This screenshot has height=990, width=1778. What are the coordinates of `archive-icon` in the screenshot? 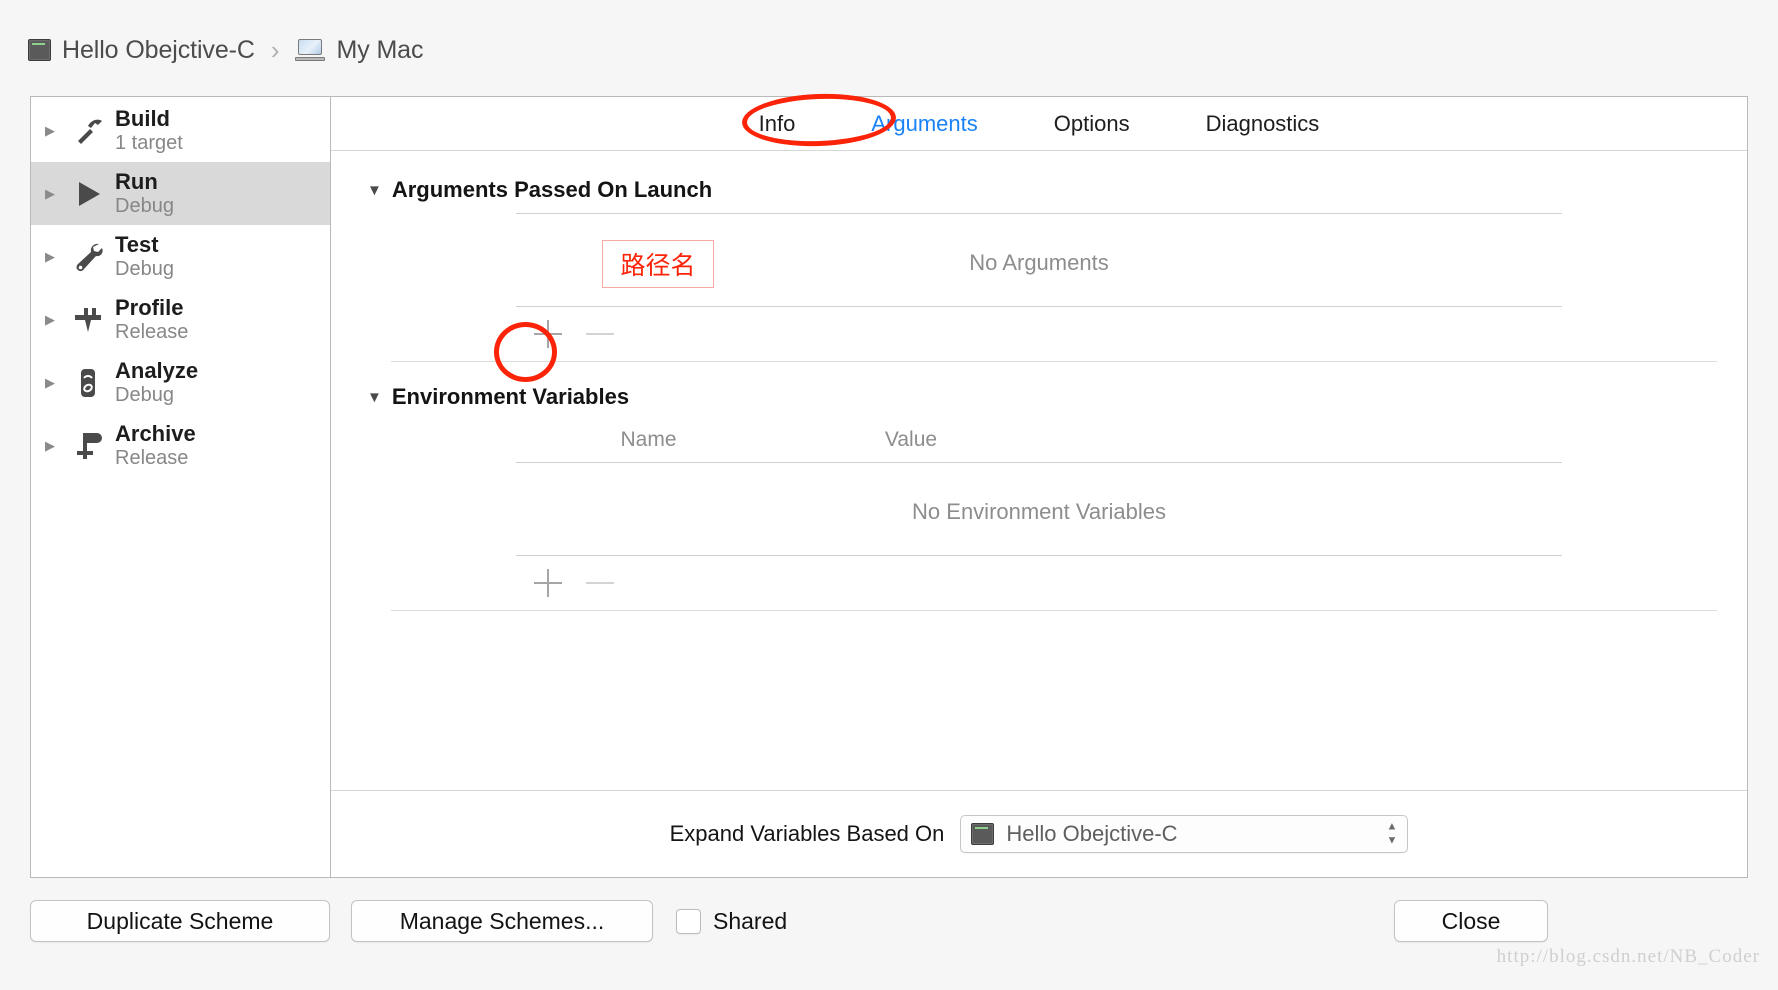 It's located at (88, 446).